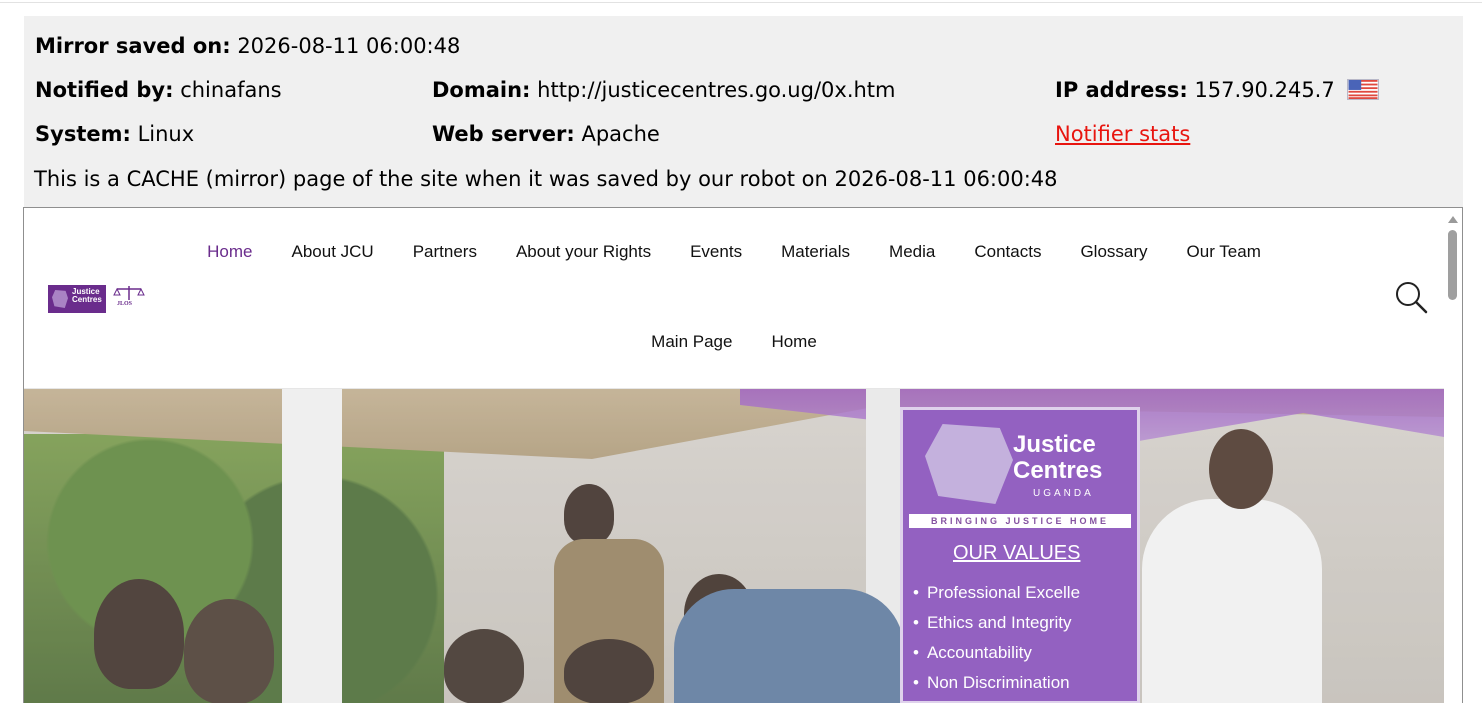 This screenshot has height=703, width=1482. Describe the element at coordinates (1223, 252) in the screenshot. I see `nav-our-team: Our Team` at that location.